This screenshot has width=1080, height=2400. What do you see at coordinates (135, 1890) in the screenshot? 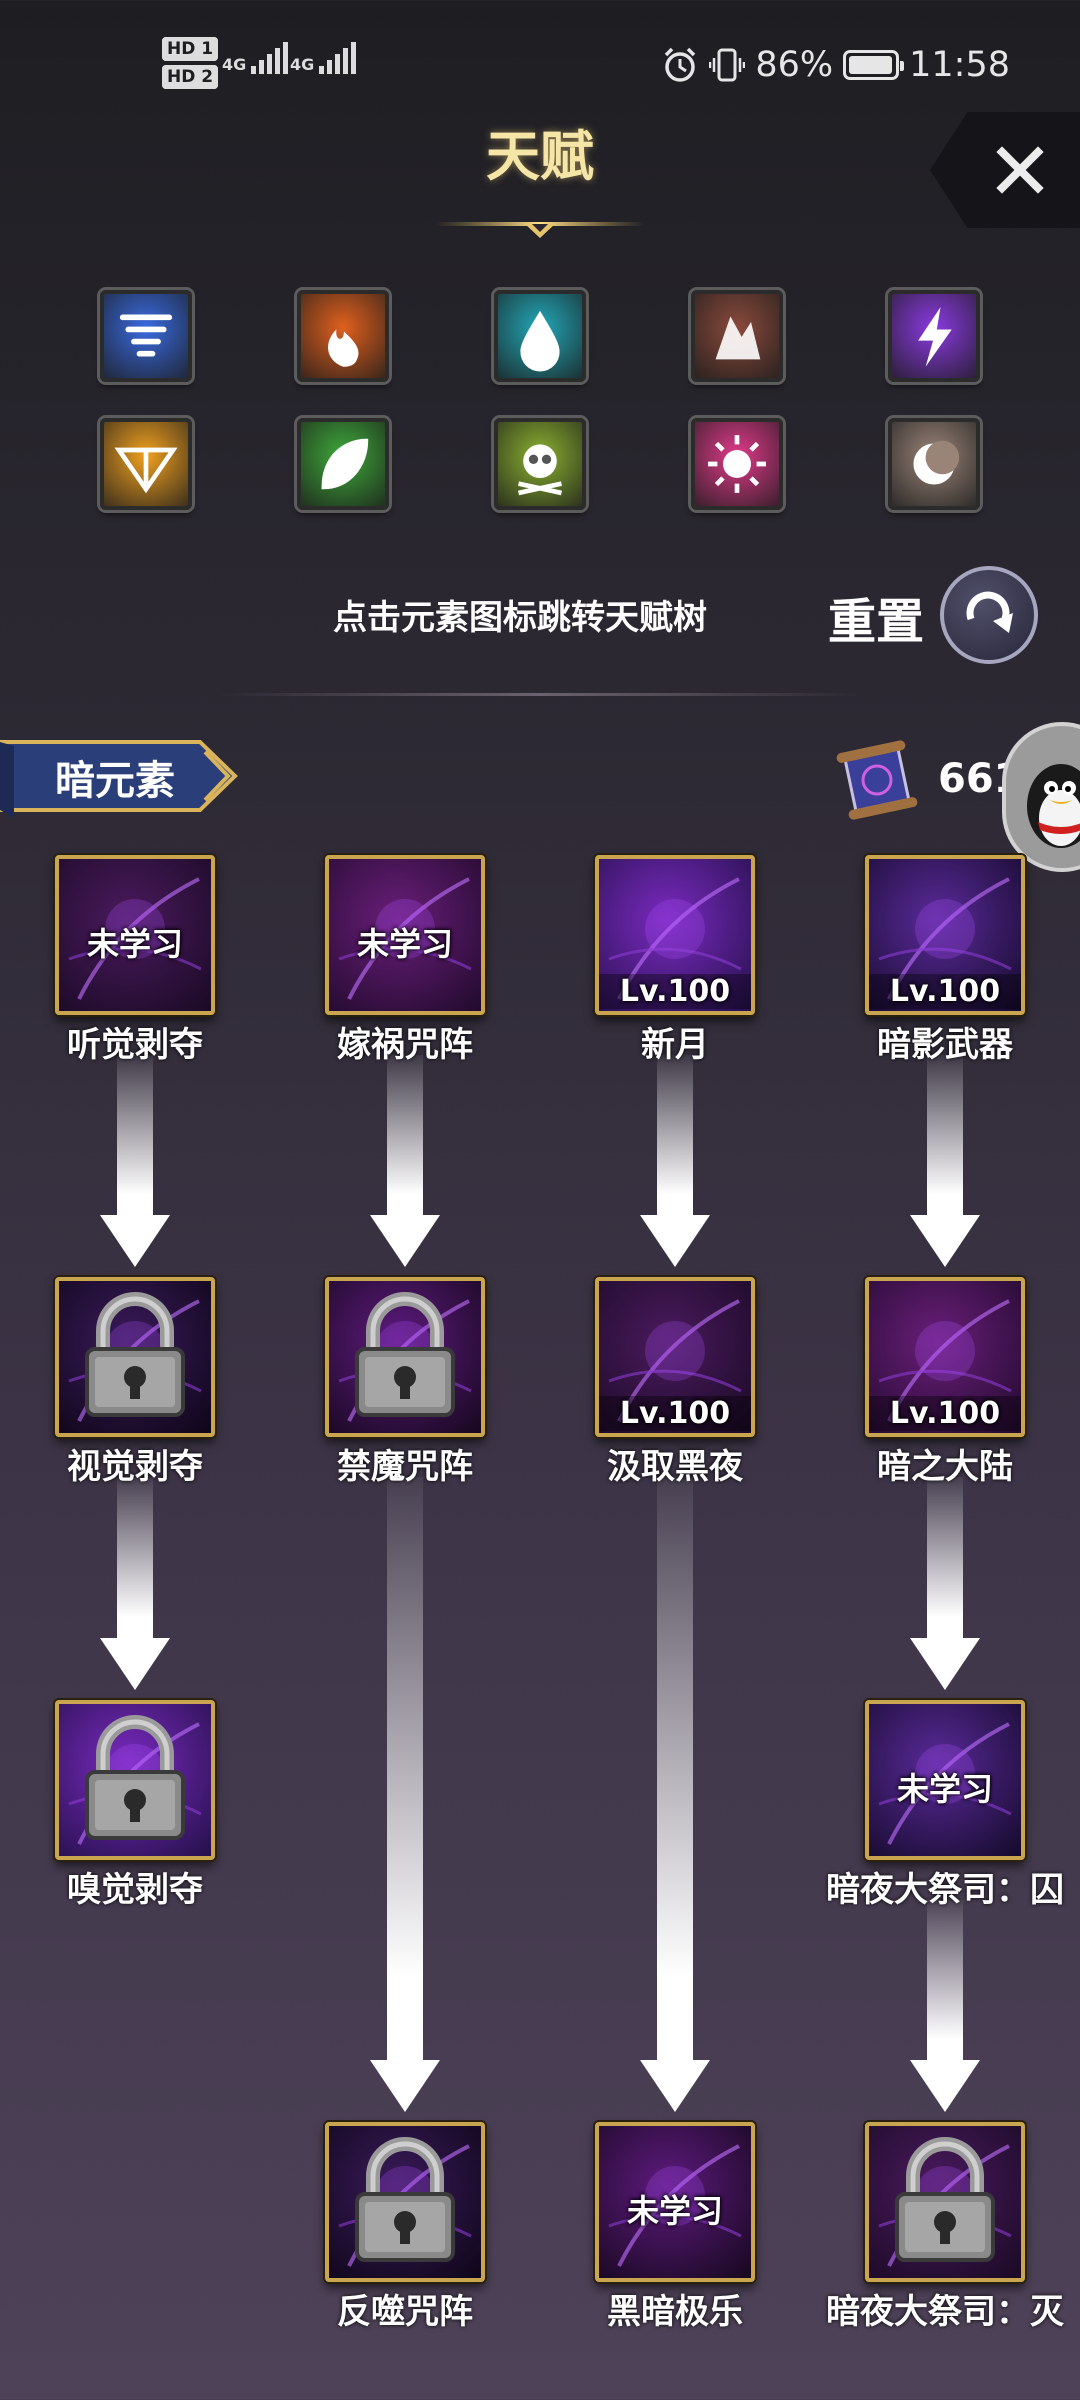
I see `skill-label: 嗅觉剥夺` at bounding box center [135, 1890].